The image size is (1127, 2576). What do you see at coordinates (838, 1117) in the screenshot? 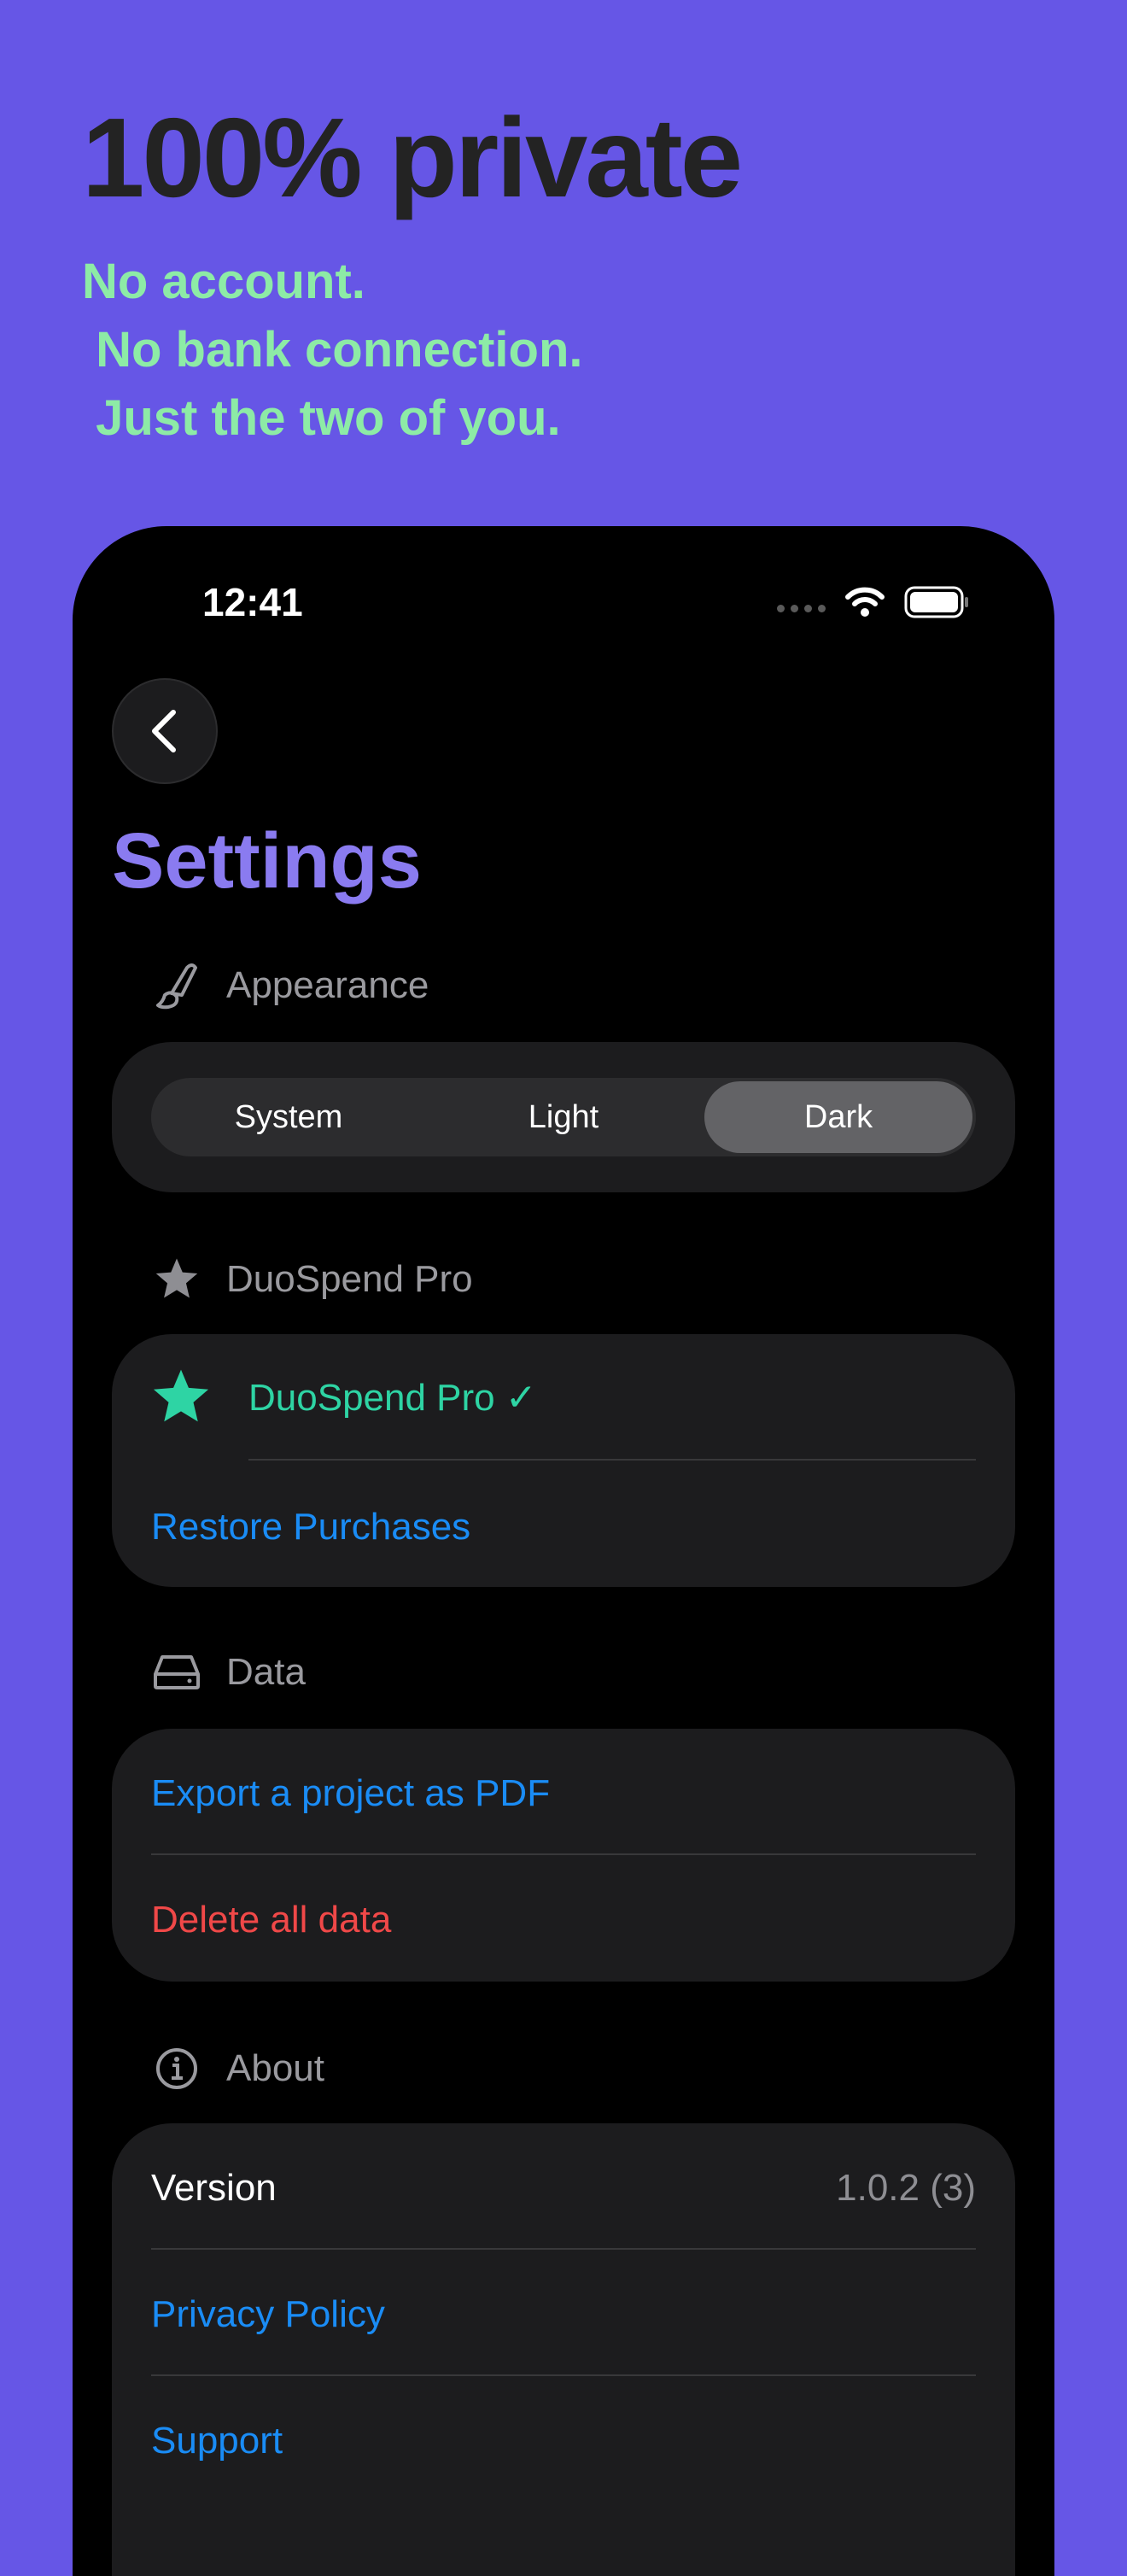
I see `segment-dark: Dark` at bounding box center [838, 1117].